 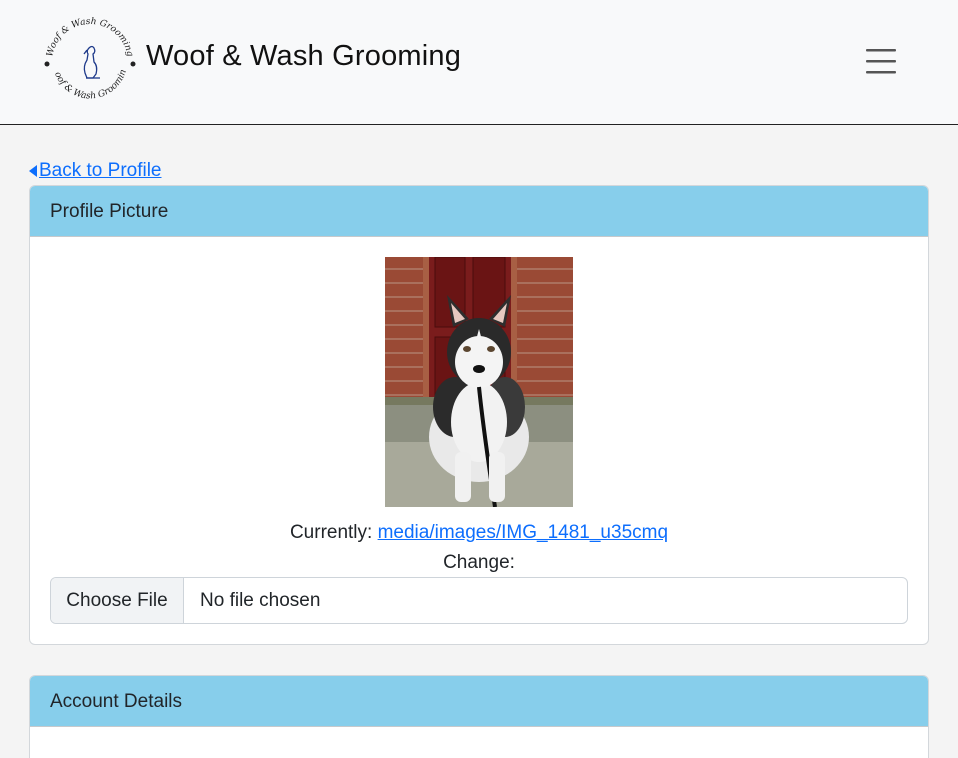 I want to click on current-file-row: Currently: media/images/IMG_1481_u35cmq, so click(x=479, y=533).